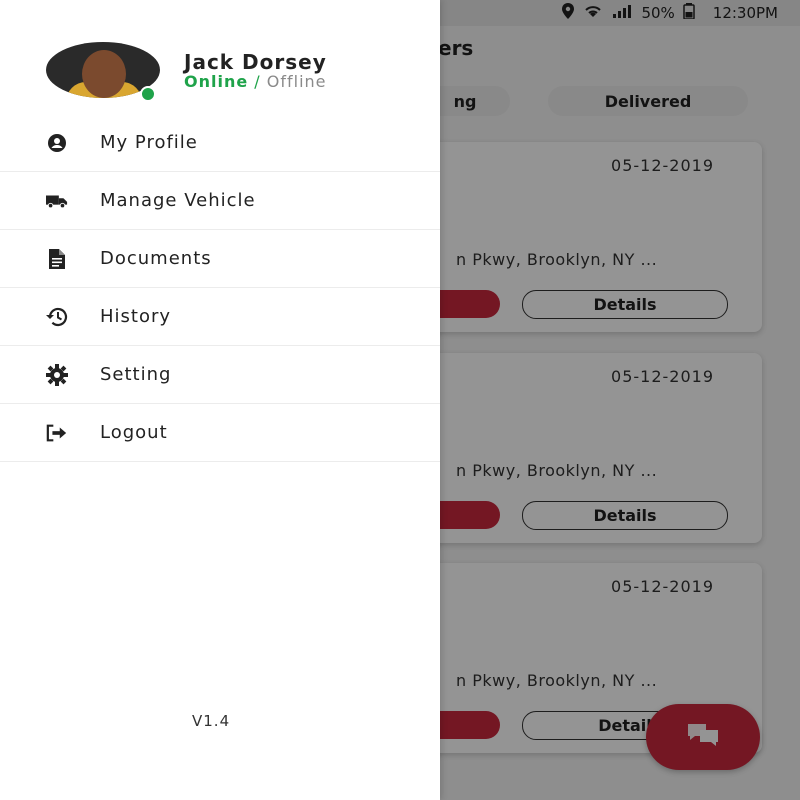 The height and width of the screenshot is (800, 800). I want to click on menu-item-logout: Logout, so click(220, 433).